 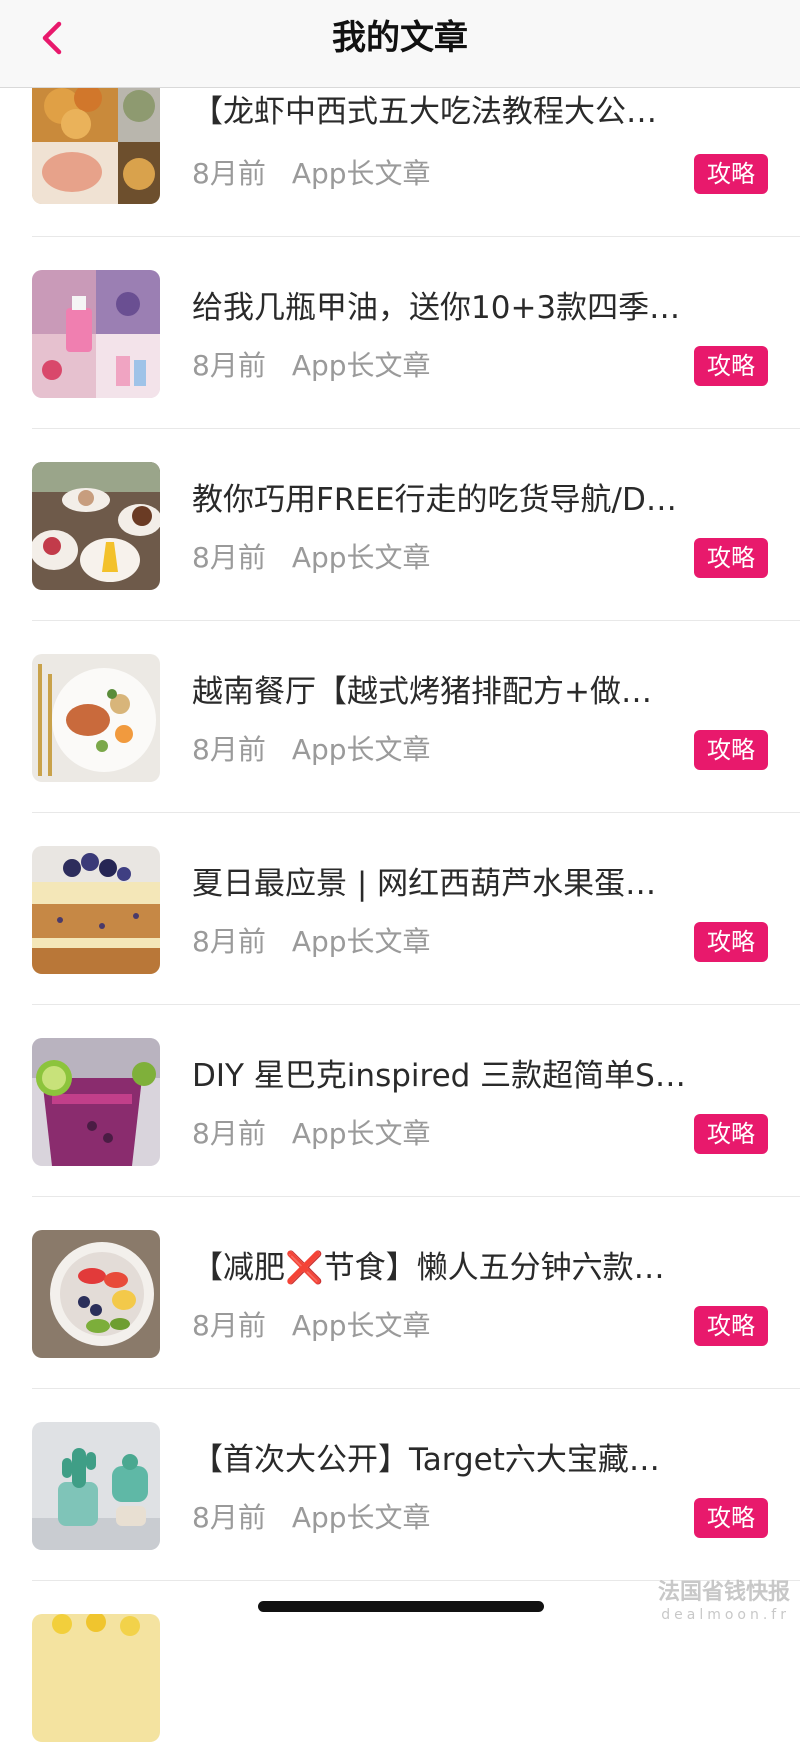 What do you see at coordinates (400, 524) in the screenshot?
I see `list-item: 教你巧用FREE行走的吃货导航/D… 8月前 App长文章 攻略` at bounding box center [400, 524].